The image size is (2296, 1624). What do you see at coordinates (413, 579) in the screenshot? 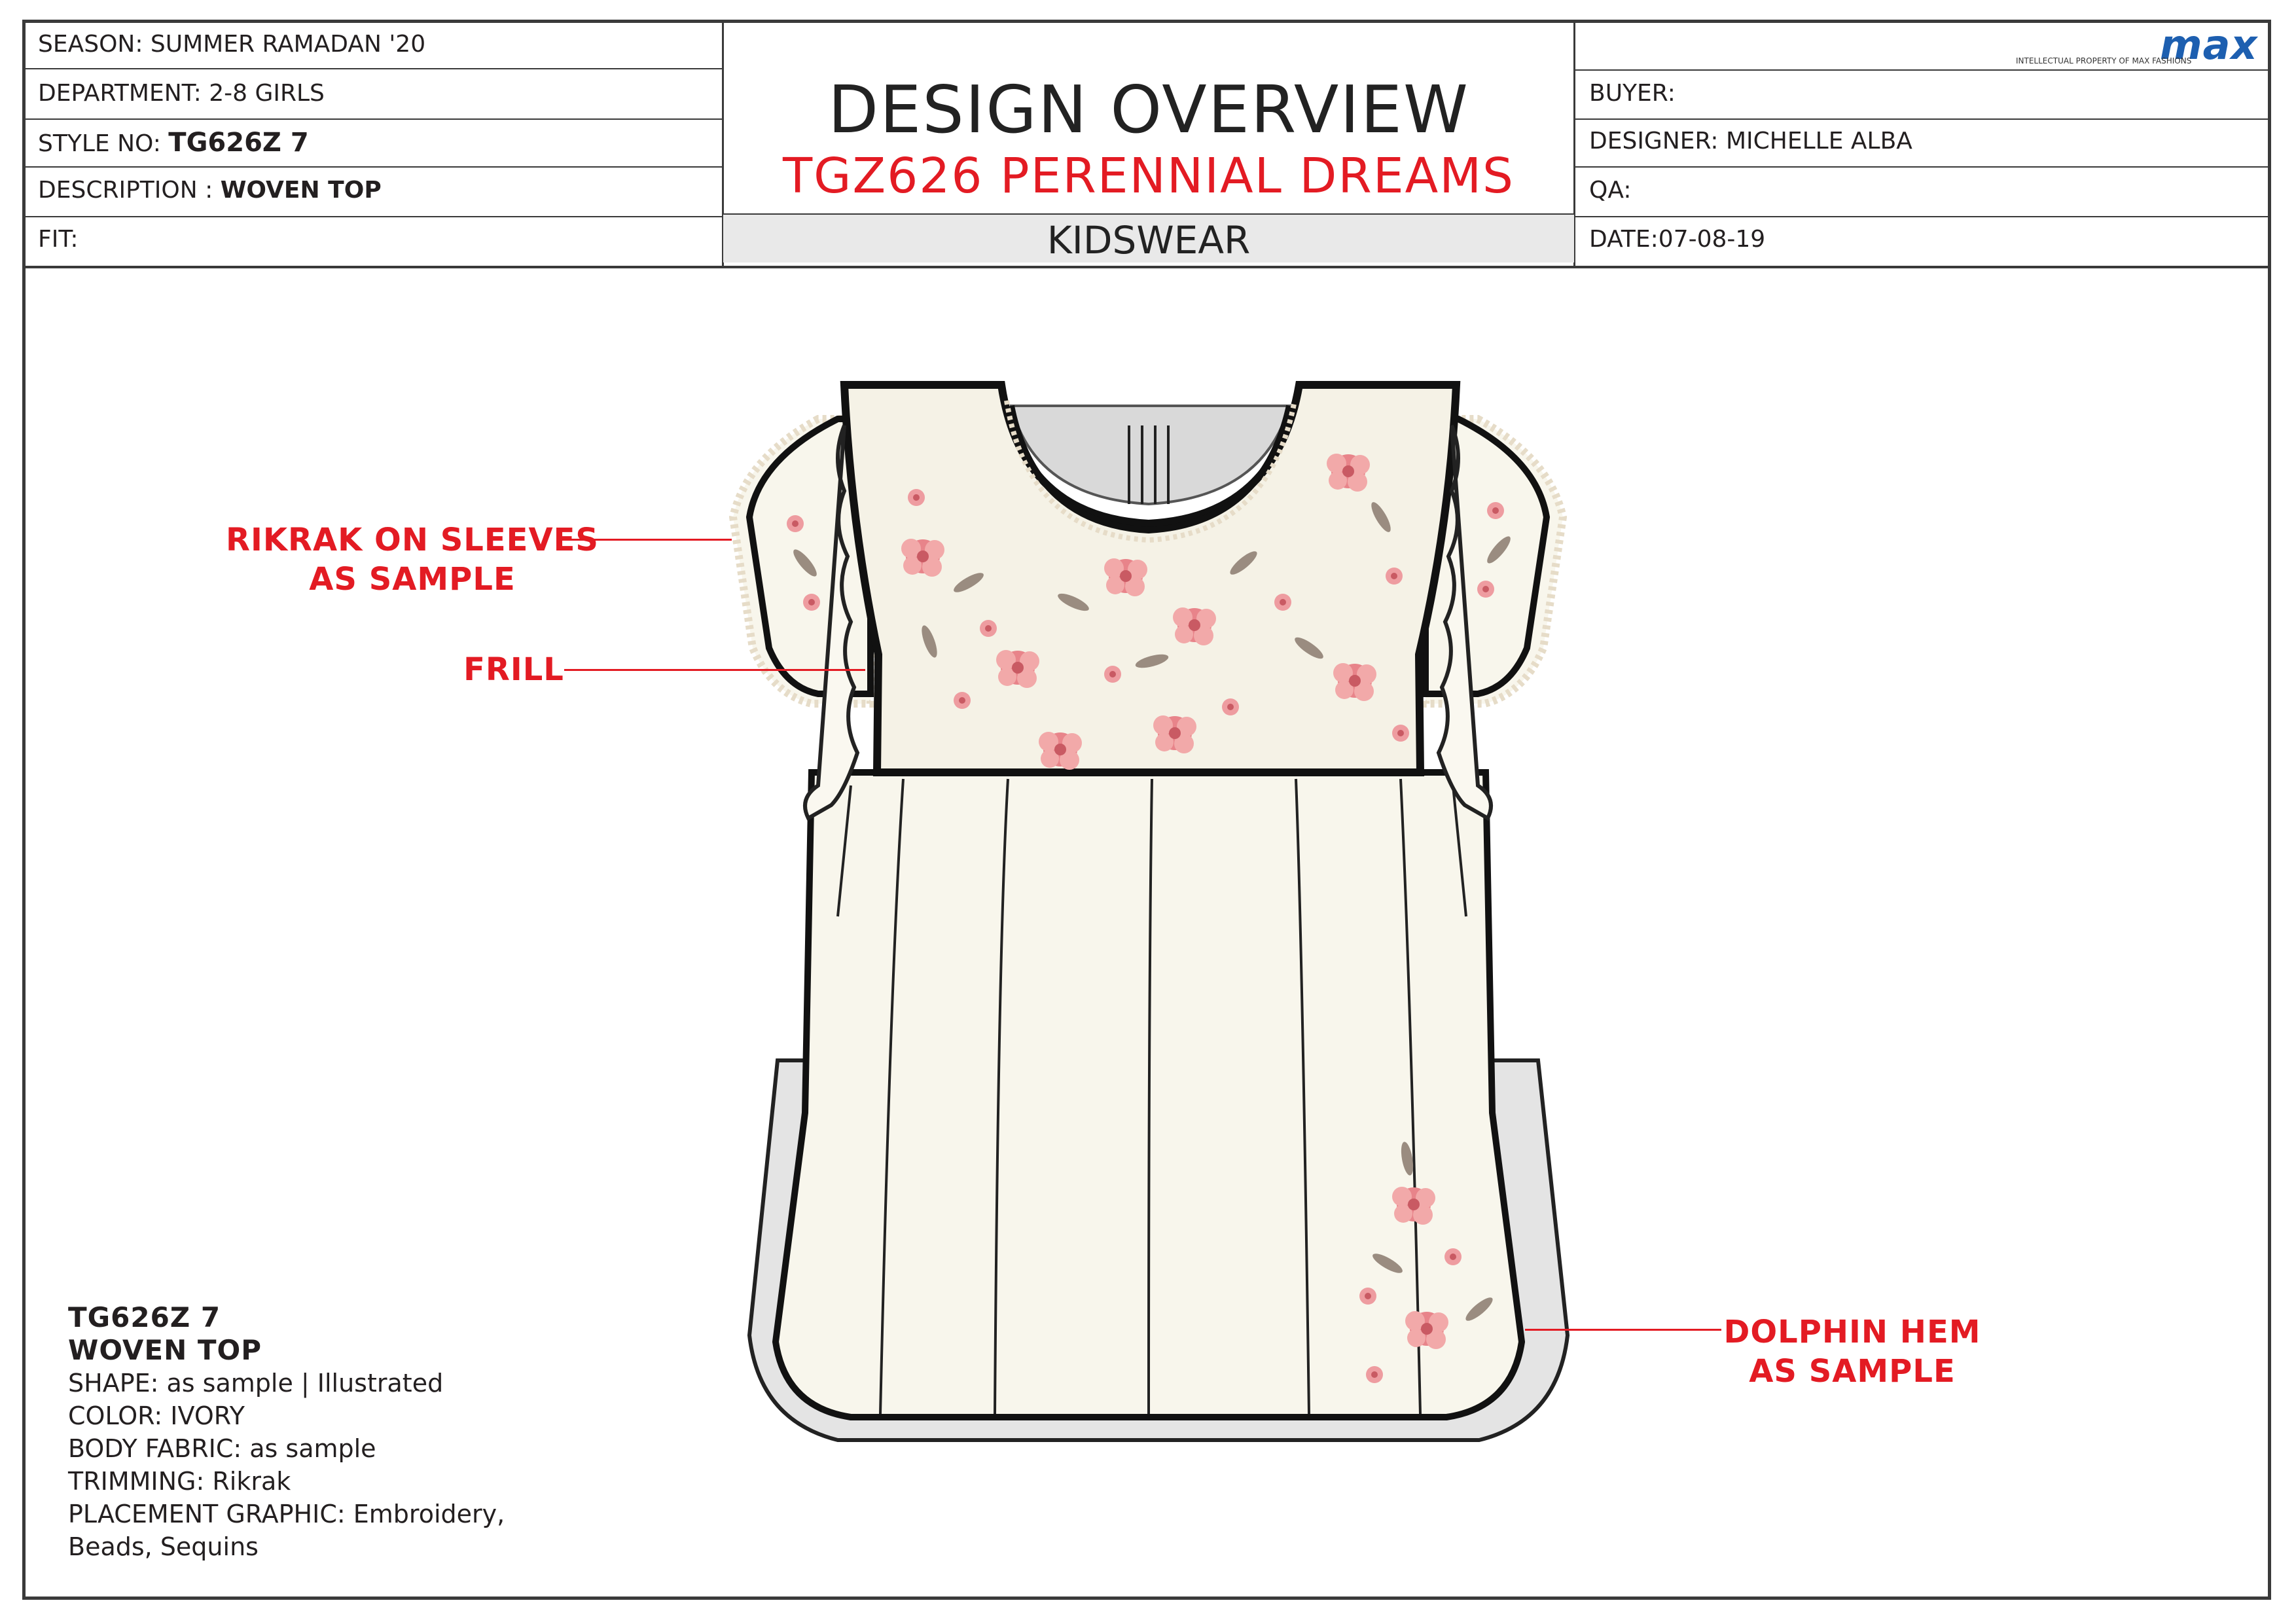
I see `callout-rikrak-line2: AS SAMPLE` at bounding box center [413, 579].